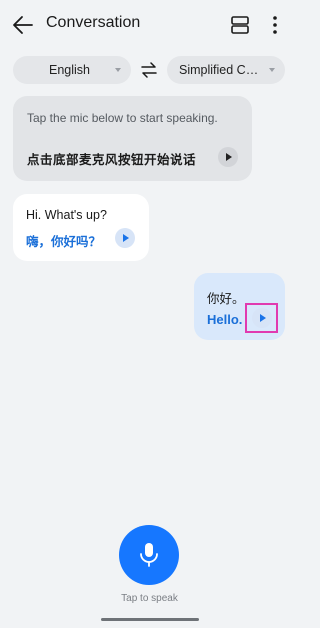 This screenshot has width=320, height=628. What do you see at coordinates (122, 118) in the screenshot?
I see `hint-text: Tap the mic below to start speaking.` at bounding box center [122, 118].